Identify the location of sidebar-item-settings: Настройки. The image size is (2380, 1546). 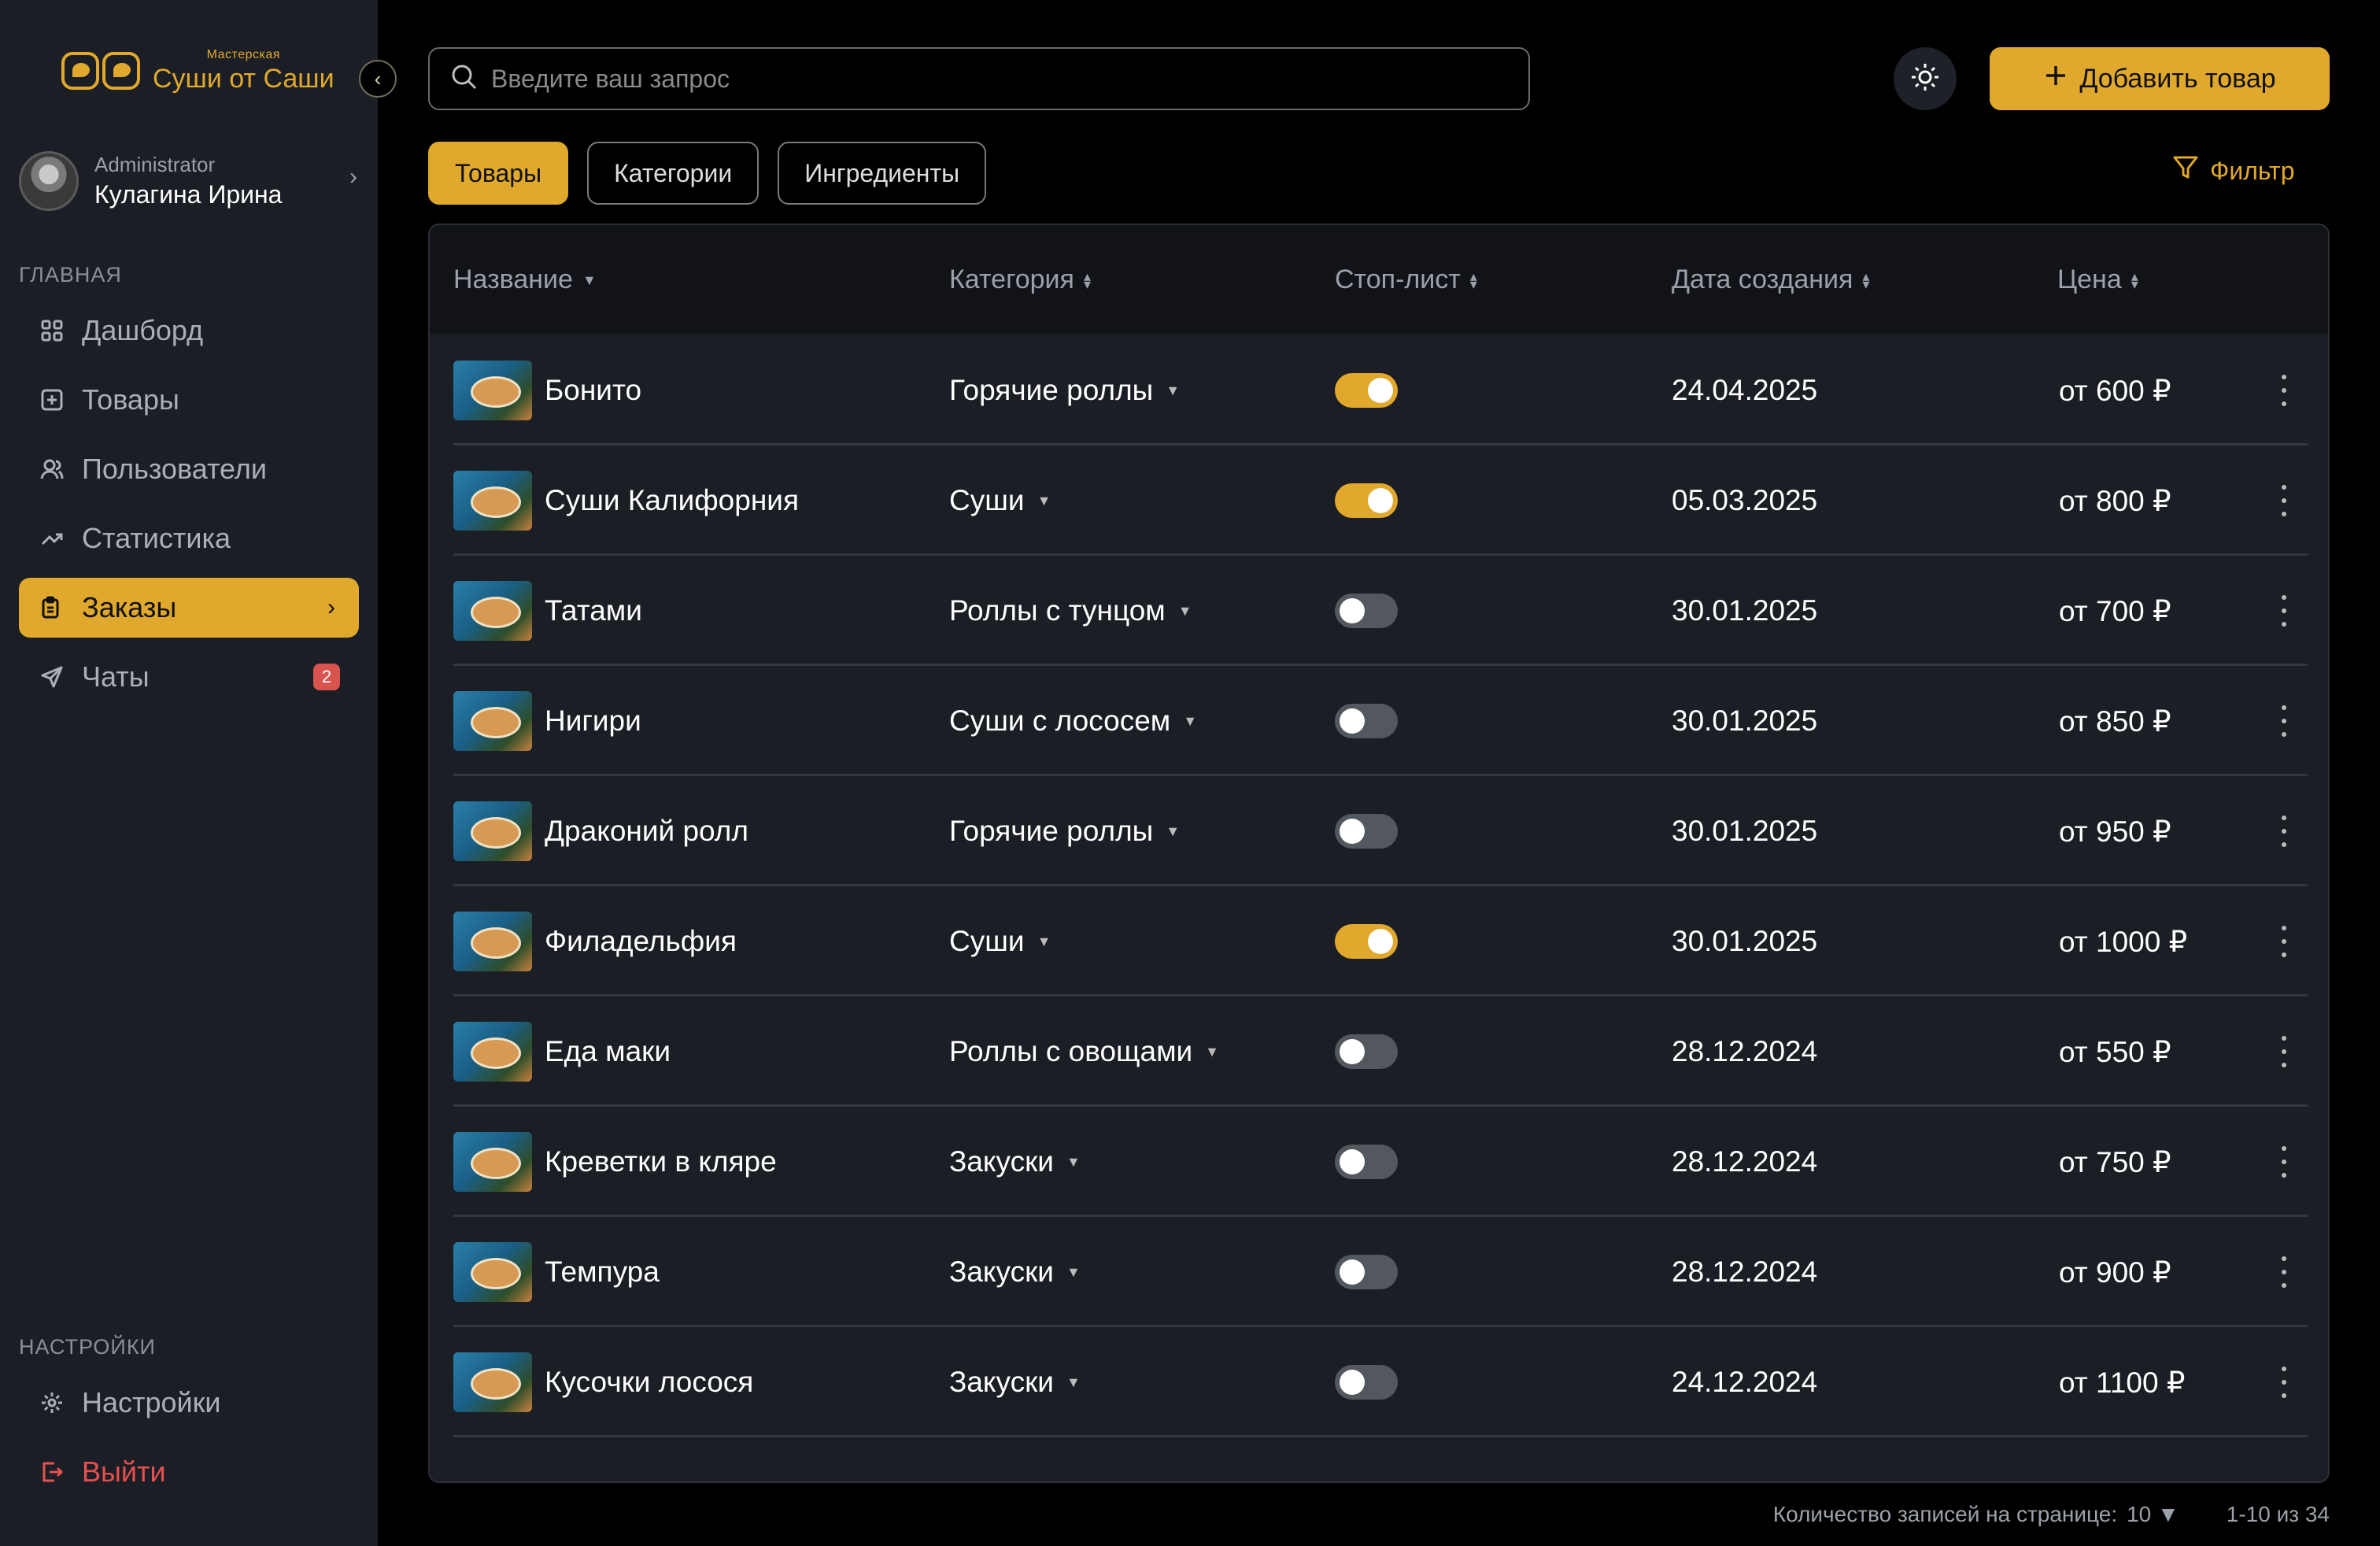
(189, 1403).